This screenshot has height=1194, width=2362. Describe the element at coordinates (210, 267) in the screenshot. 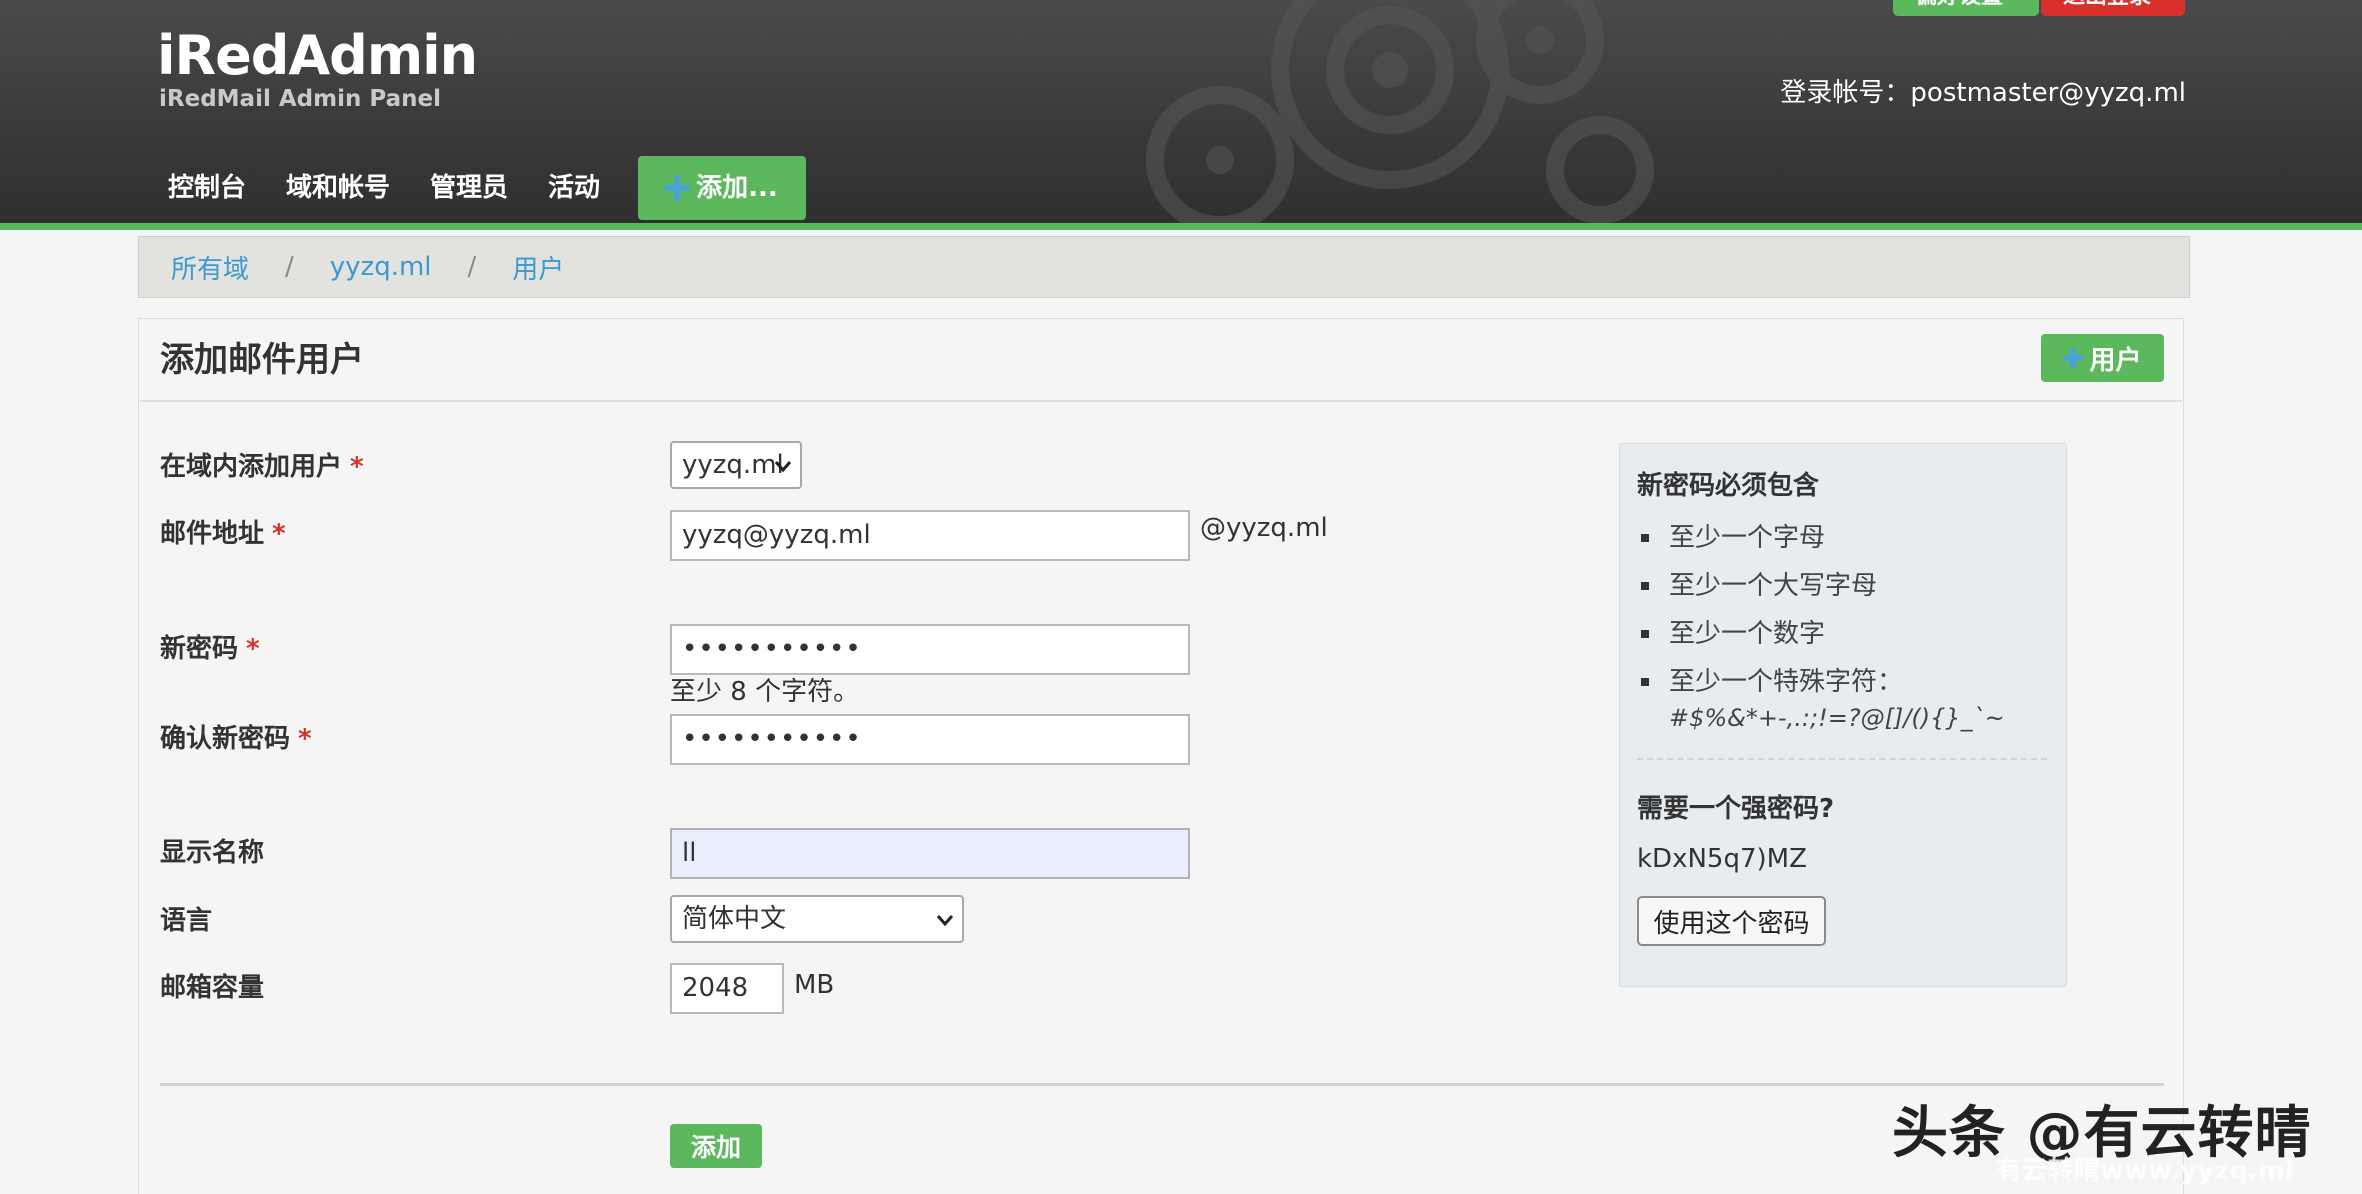

I see `breadcrumb-all-domains: 所有域` at that location.